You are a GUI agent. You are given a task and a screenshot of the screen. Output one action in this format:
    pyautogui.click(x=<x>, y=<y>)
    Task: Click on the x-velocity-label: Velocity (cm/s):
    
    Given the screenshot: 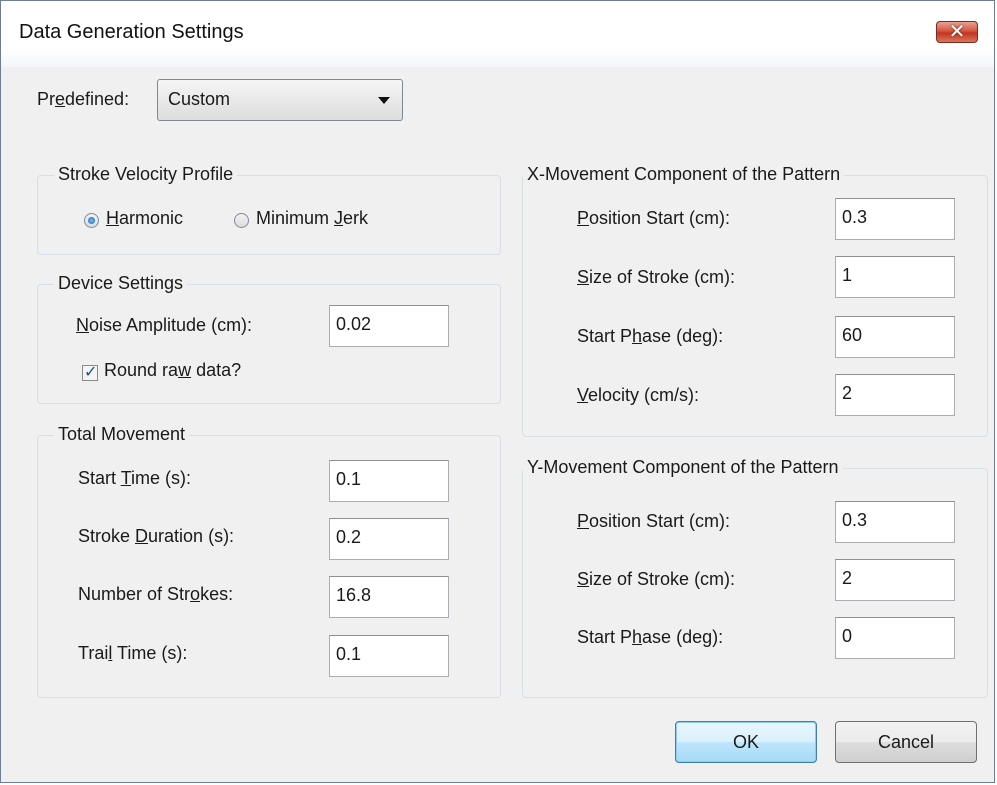 What is the action you would take?
    pyautogui.click(x=638, y=395)
    